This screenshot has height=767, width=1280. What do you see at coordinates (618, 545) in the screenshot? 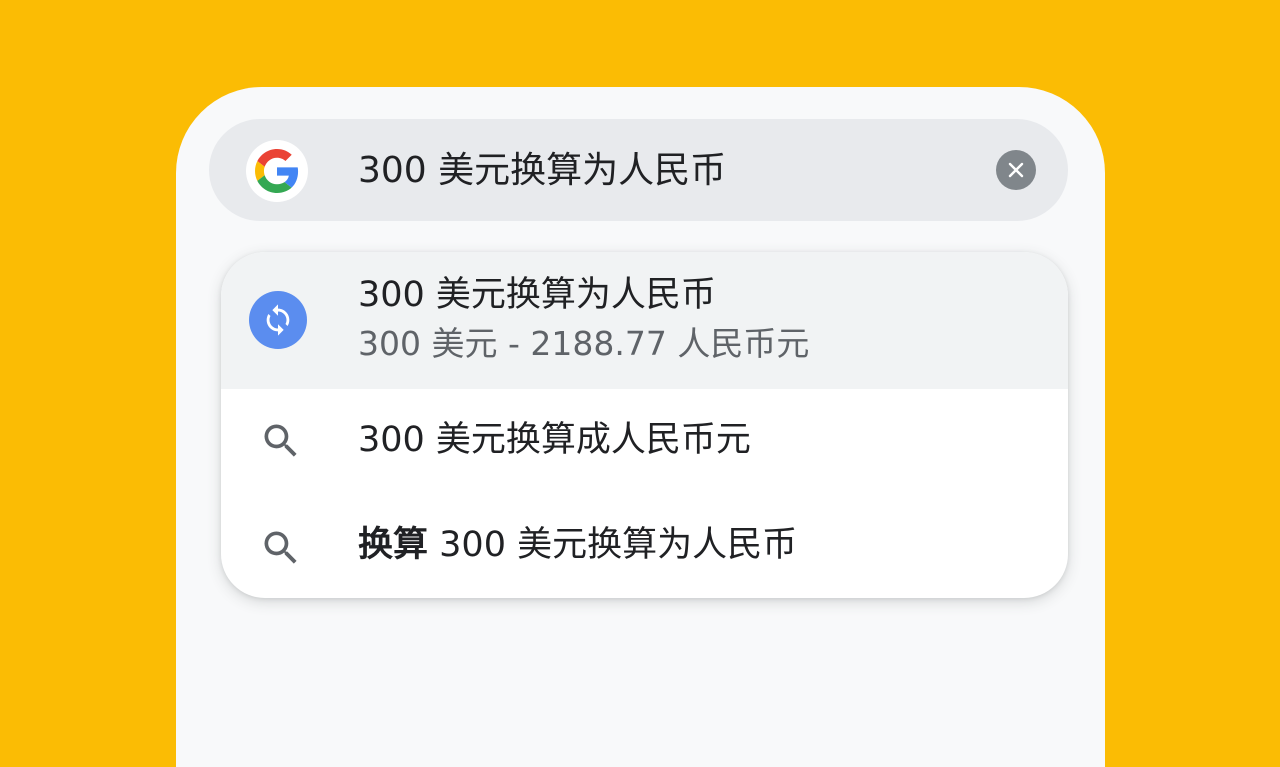
I see `suggestion-text: 300 美元换算为人民币` at bounding box center [618, 545].